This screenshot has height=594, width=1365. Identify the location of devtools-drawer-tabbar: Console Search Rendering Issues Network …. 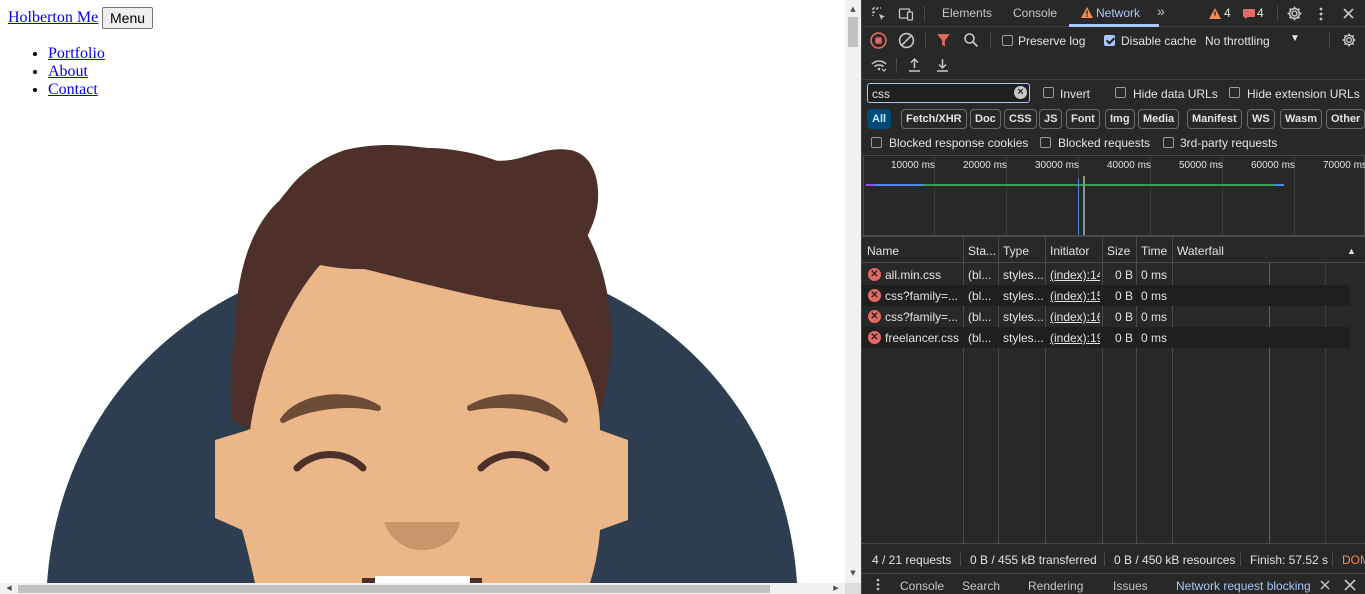
(1113, 583).